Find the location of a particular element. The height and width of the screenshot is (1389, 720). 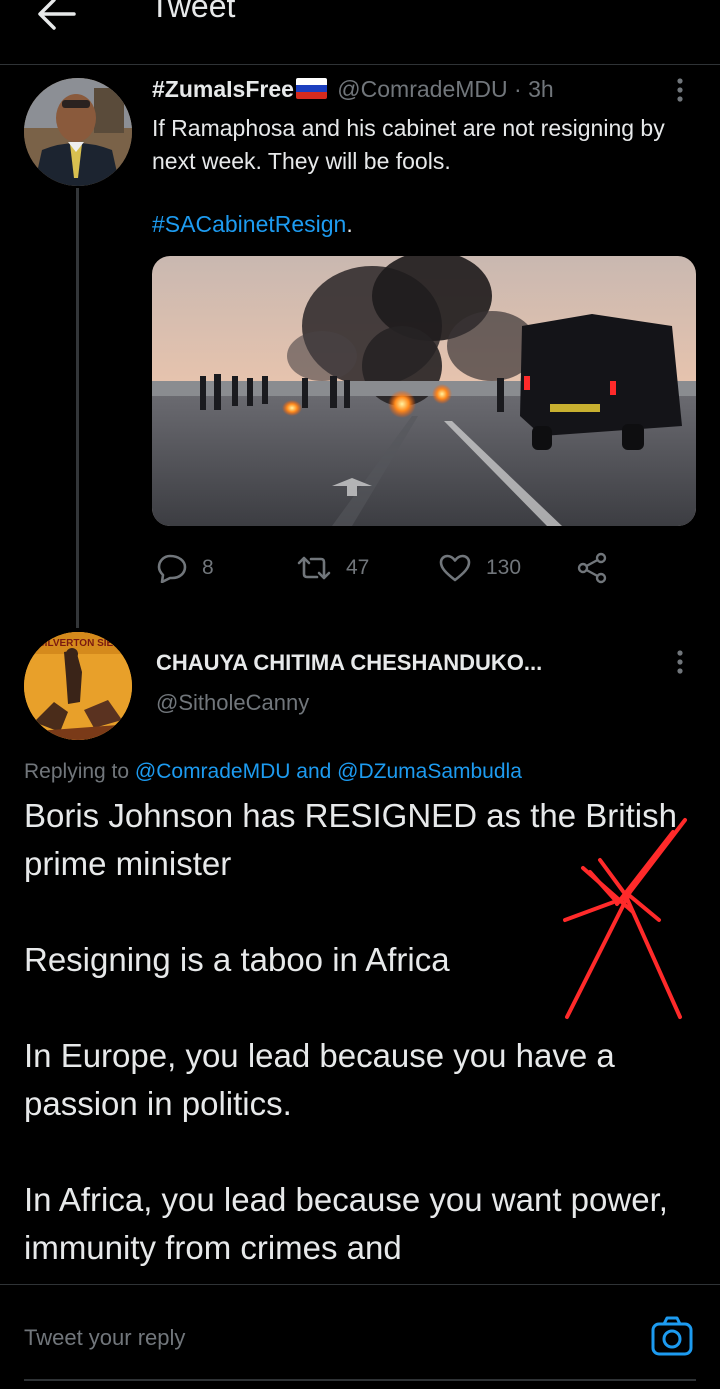

russia-flag-icon is located at coordinates (311, 88).